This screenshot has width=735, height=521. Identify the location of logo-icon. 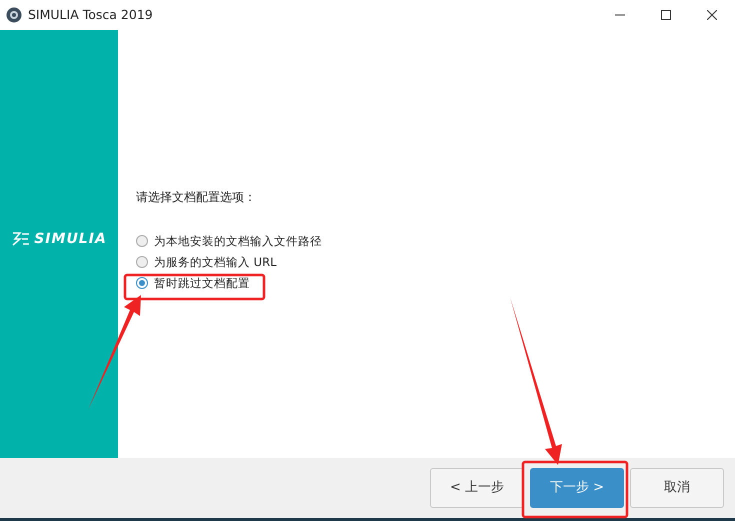
(21, 239).